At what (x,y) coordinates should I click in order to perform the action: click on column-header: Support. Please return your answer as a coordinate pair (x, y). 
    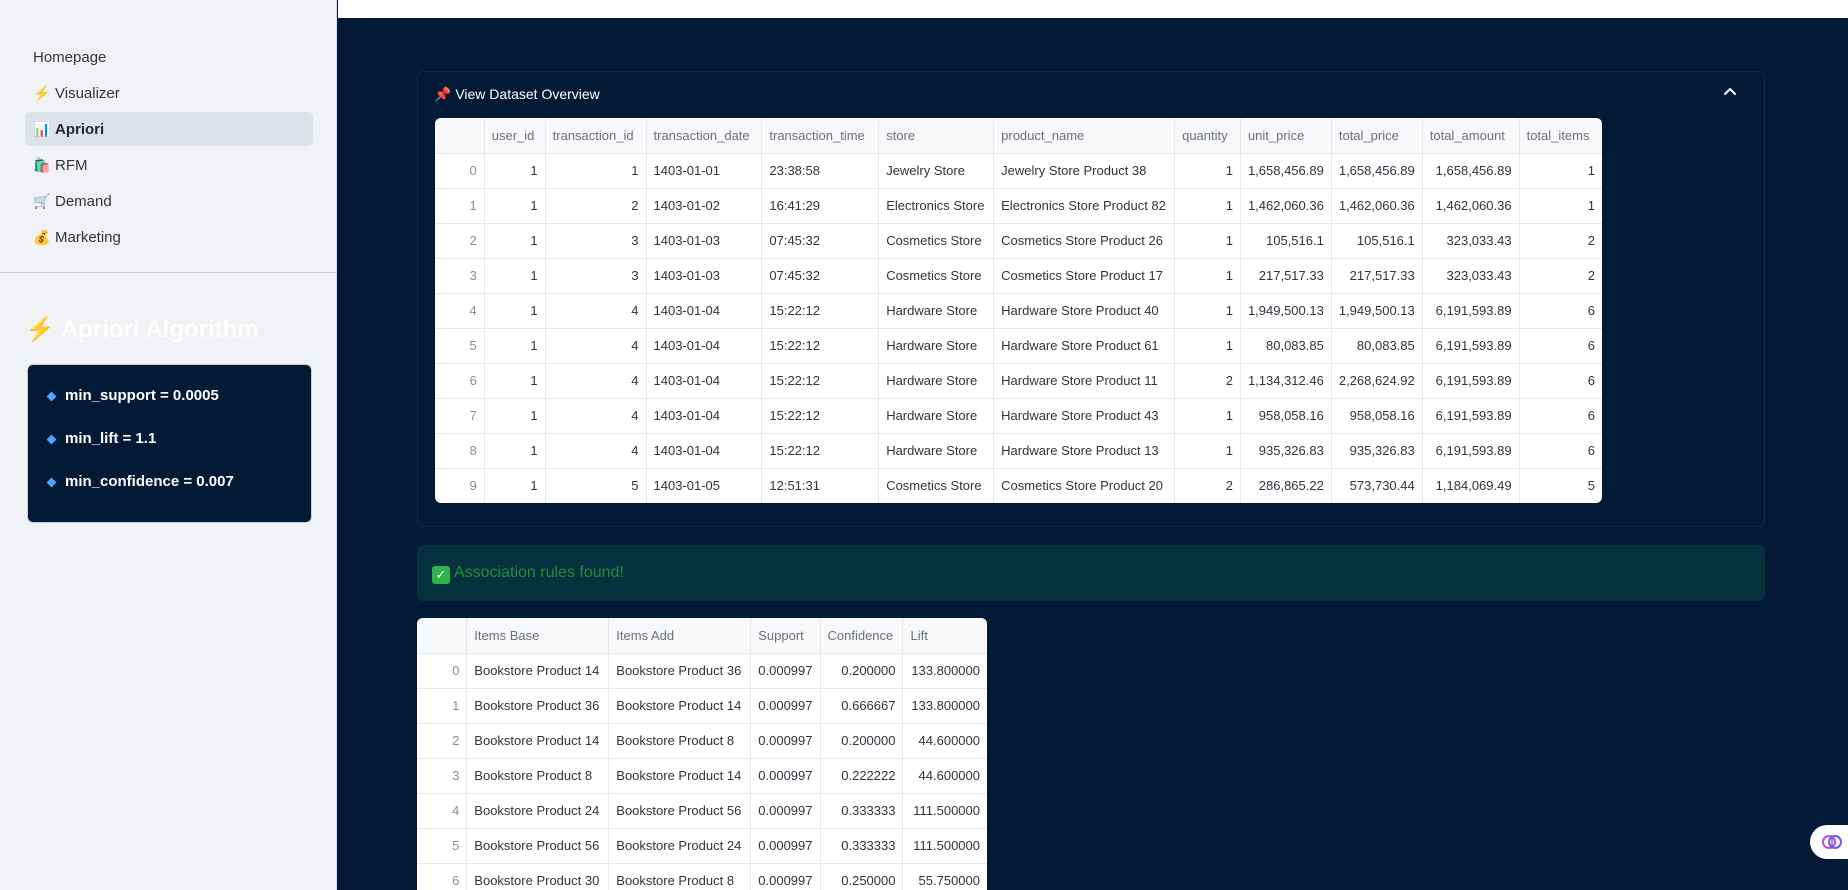
    Looking at the image, I should click on (785, 636).